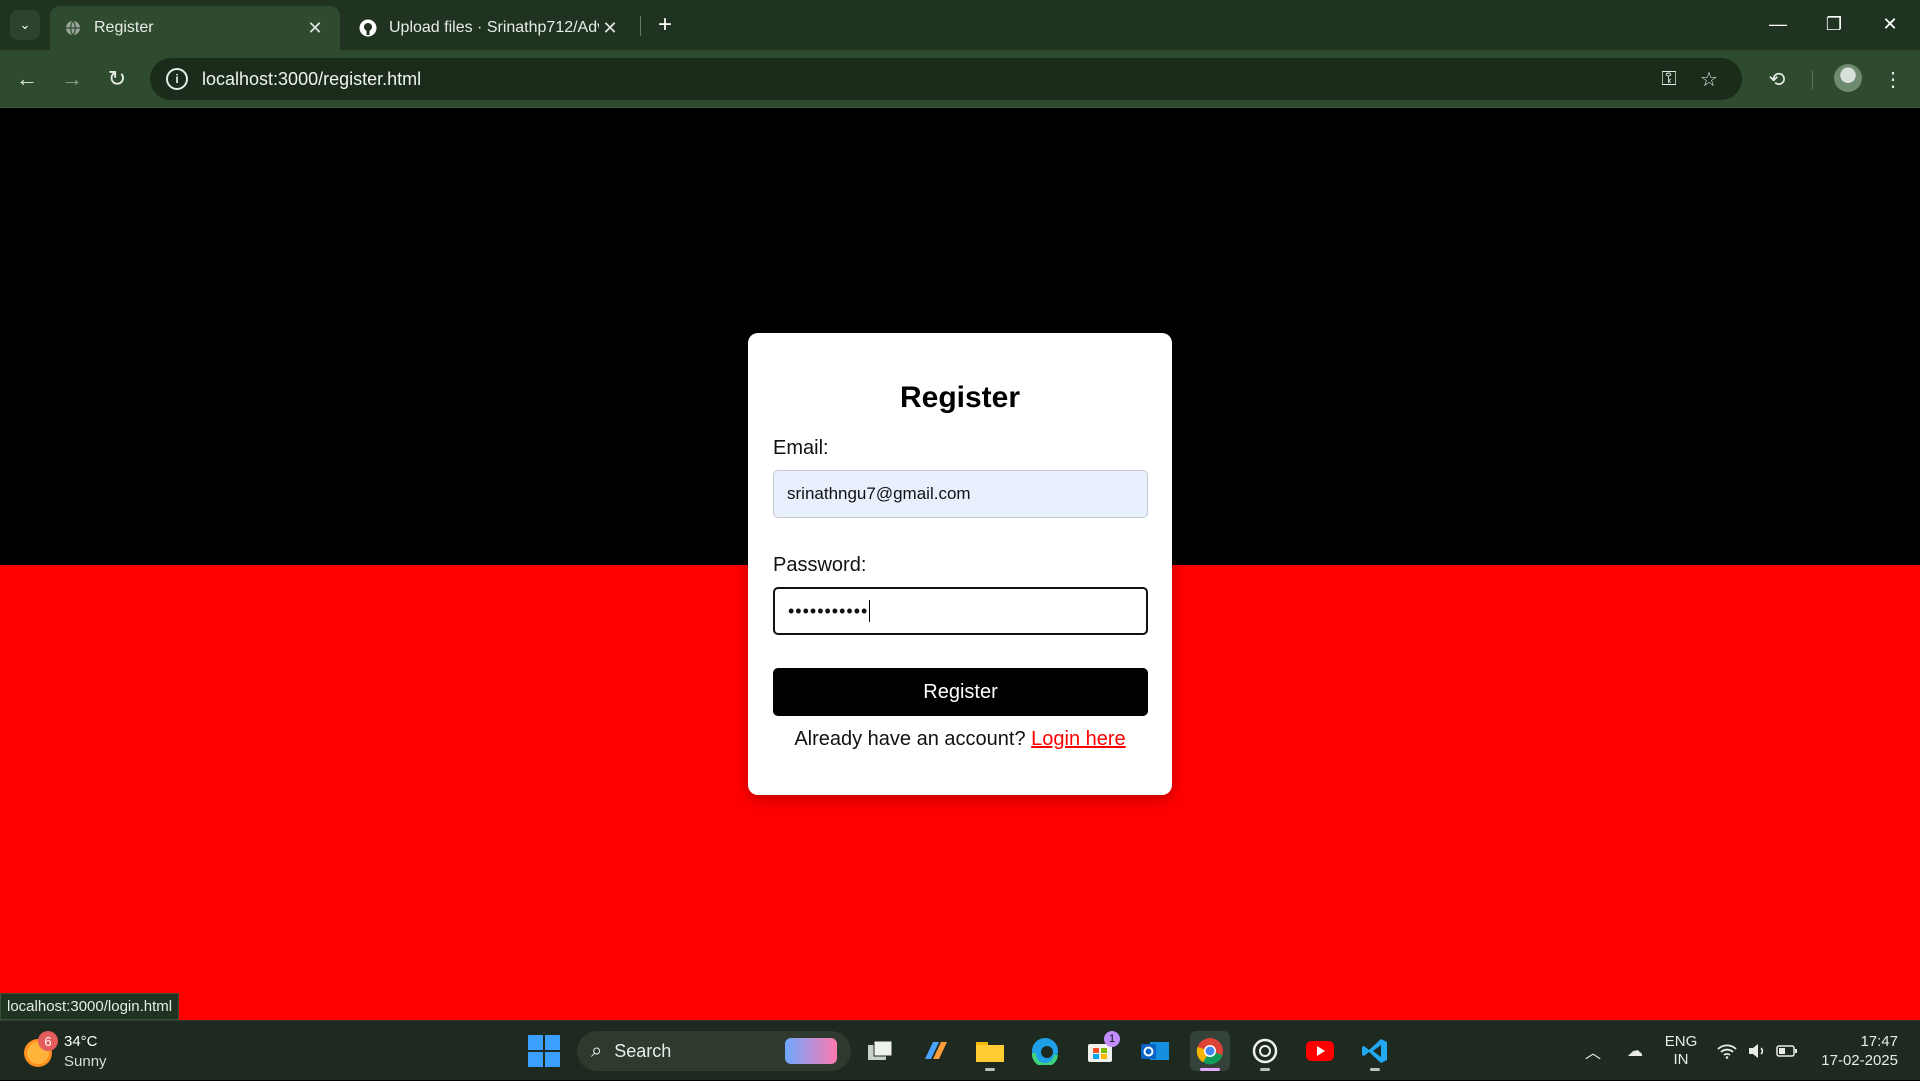 The height and width of the screenshot is (1081, 1920). What do you see at coordinates (828, 610) in the screenshot?
I see `password-value: •••••••••••` at bounding box center [828, 610].